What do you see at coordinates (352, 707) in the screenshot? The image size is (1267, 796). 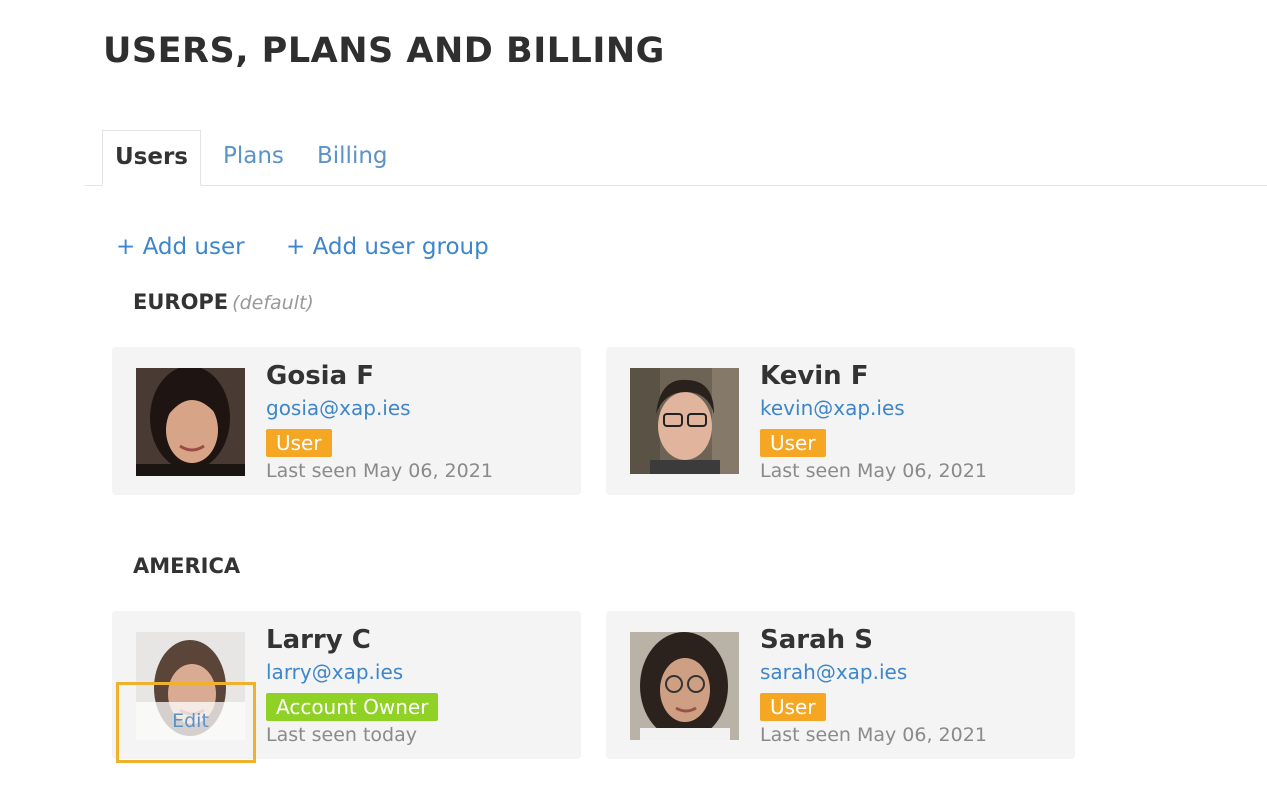 I see `role-badge: Account Owner` at bounding box center [352, 707].